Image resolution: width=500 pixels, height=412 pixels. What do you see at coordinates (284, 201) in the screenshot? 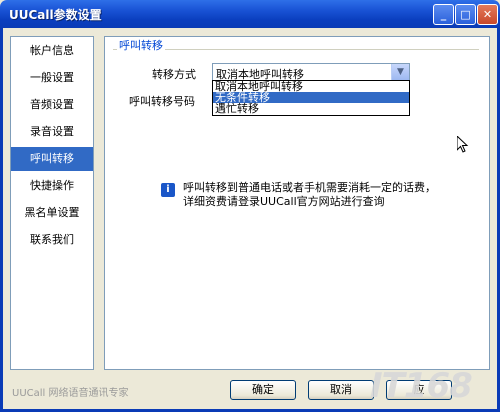
I see `info-line-2: 详细资费请登录UUCall官方网站进行查询` at bounding box center [284, 201].